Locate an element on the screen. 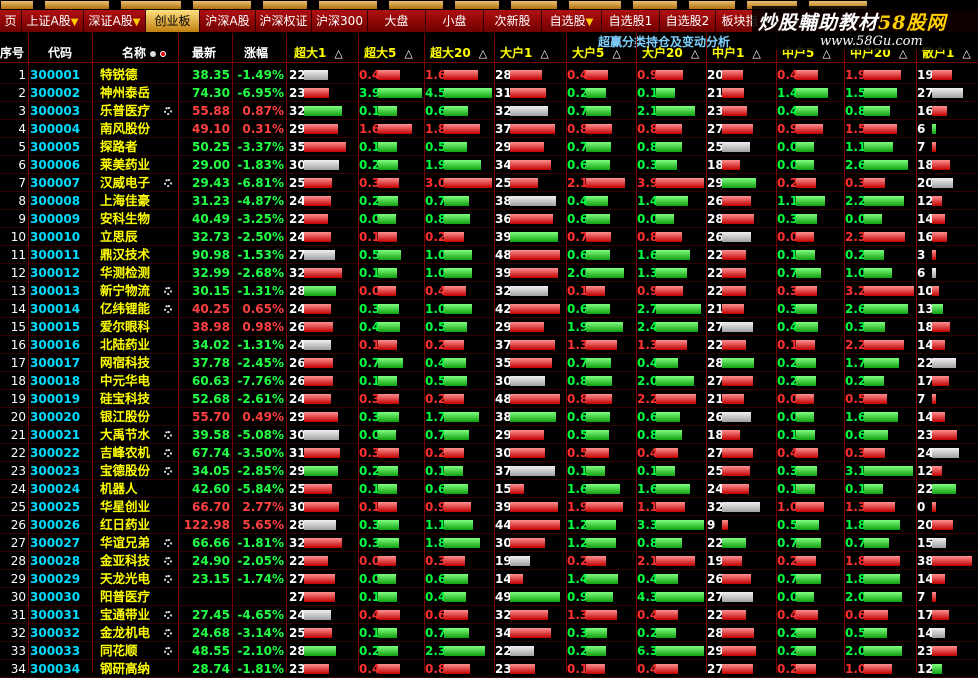 The image size is (978, 678). tab-11: 自选股▼ is located at coordinates (572, 21).